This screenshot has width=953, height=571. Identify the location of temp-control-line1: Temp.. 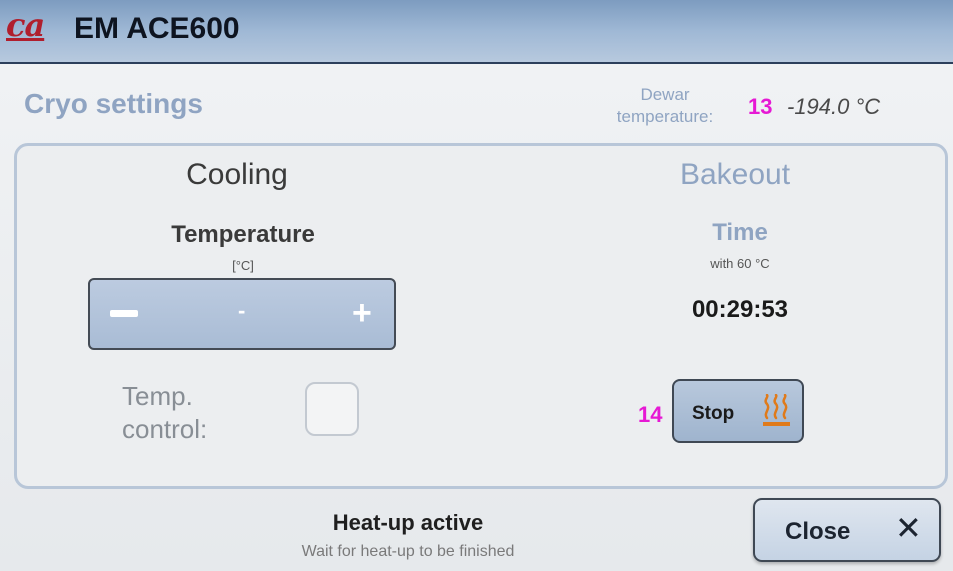
(157, 396).